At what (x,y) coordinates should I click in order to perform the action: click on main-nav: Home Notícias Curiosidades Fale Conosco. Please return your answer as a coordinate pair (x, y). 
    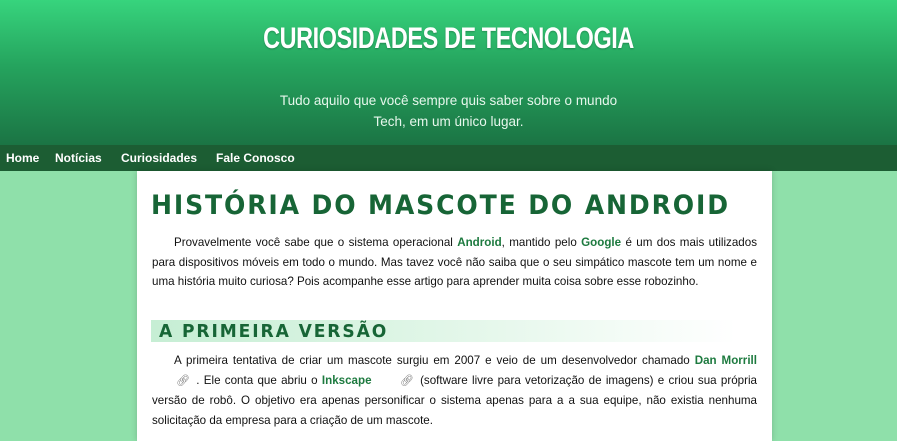
    Looking at the image, I should click on (448, 158).